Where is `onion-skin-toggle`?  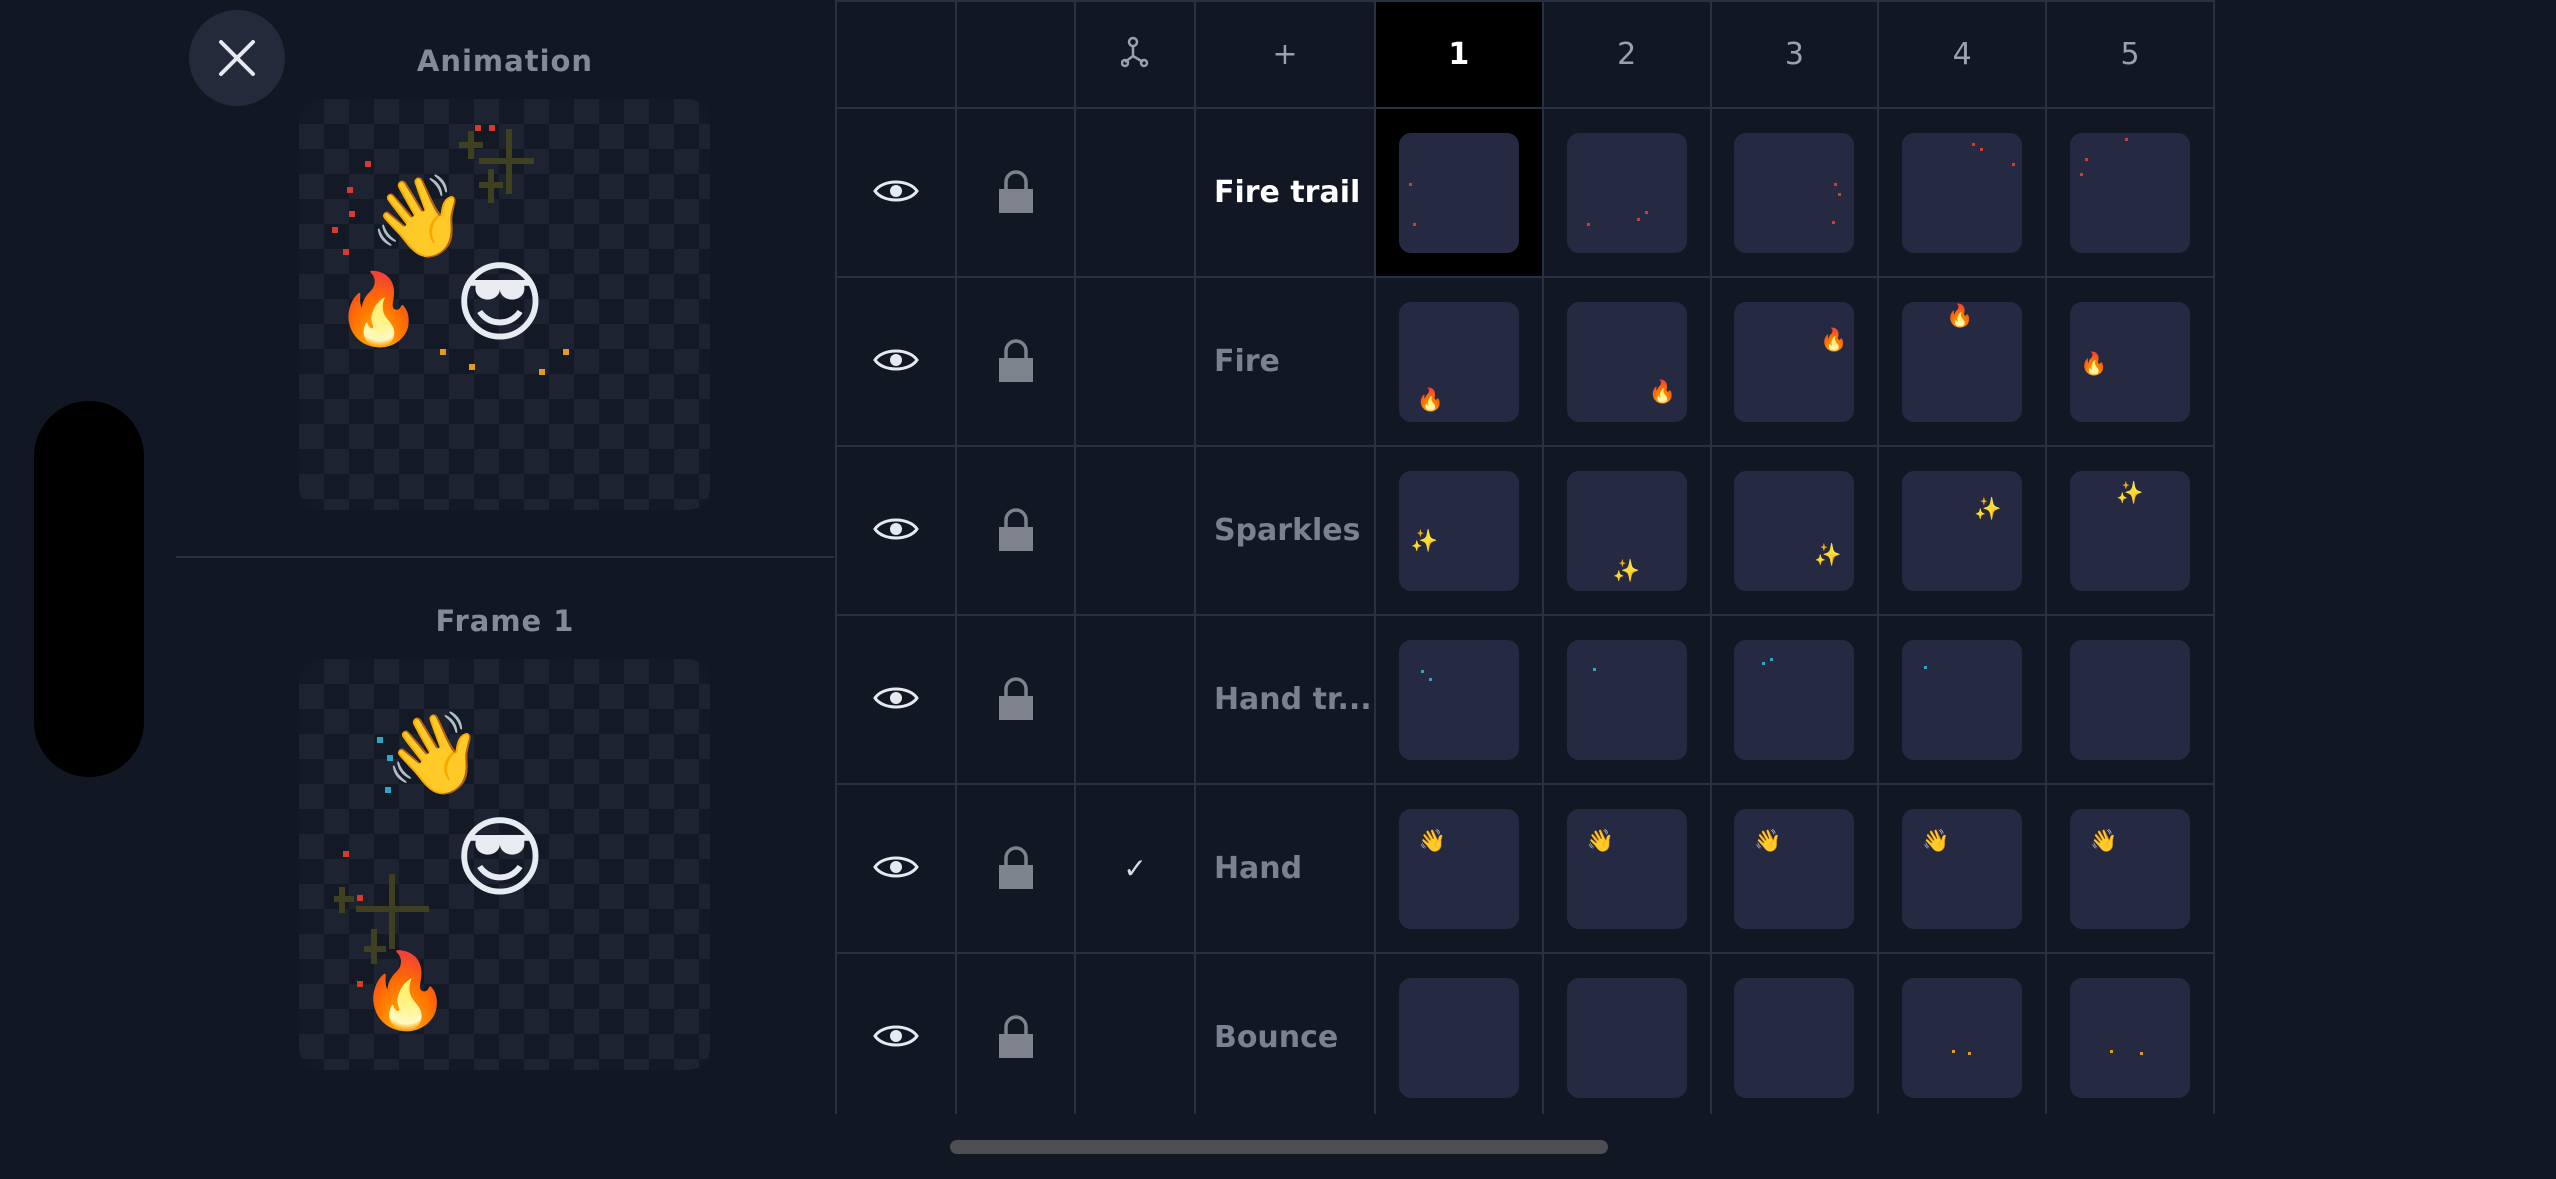
onion-skin-toggle is located at coordinates (1135, 54).